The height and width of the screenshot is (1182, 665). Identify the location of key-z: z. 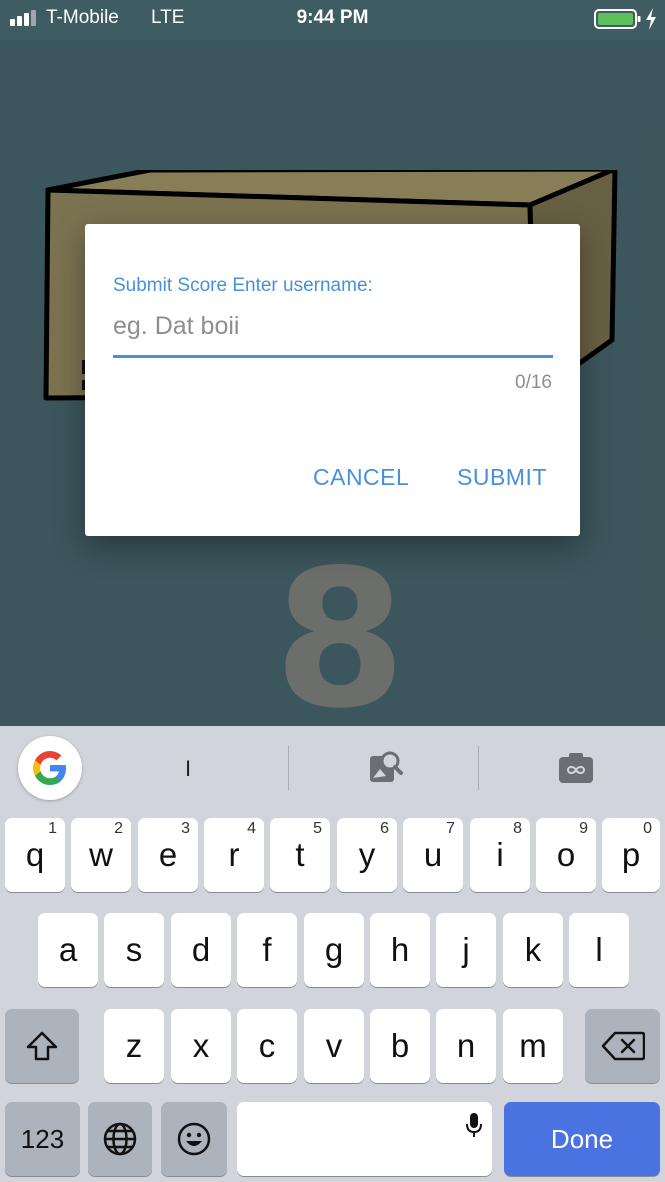
(134, 1046).